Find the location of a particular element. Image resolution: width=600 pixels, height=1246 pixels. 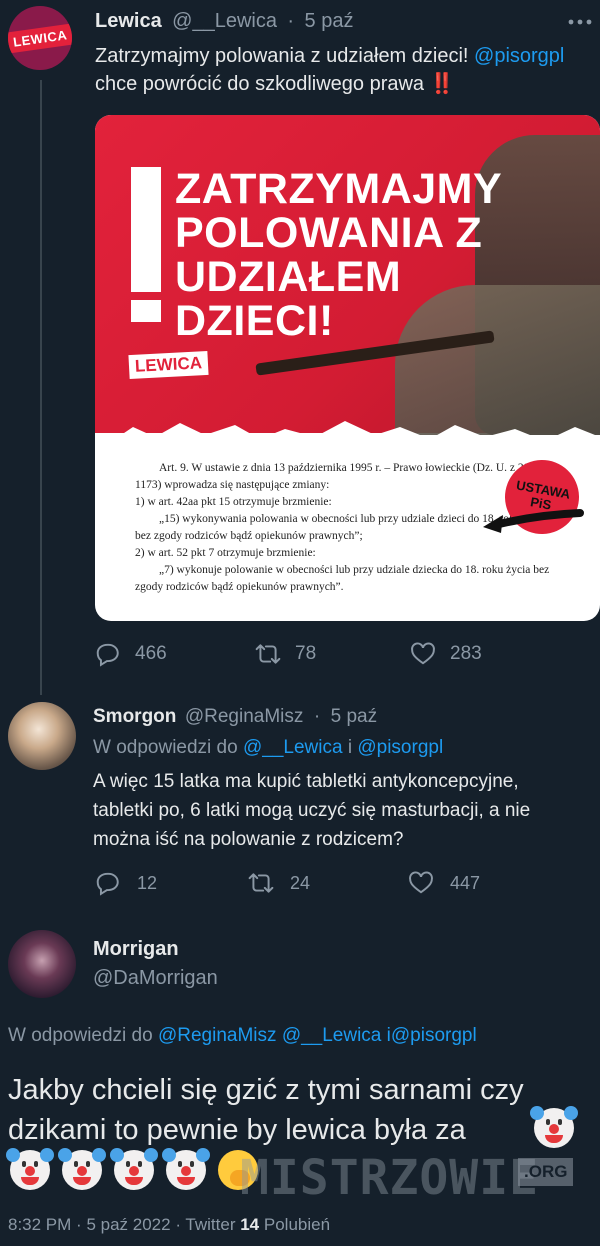

author-name: Lewica is located at coordinates (128, 21).